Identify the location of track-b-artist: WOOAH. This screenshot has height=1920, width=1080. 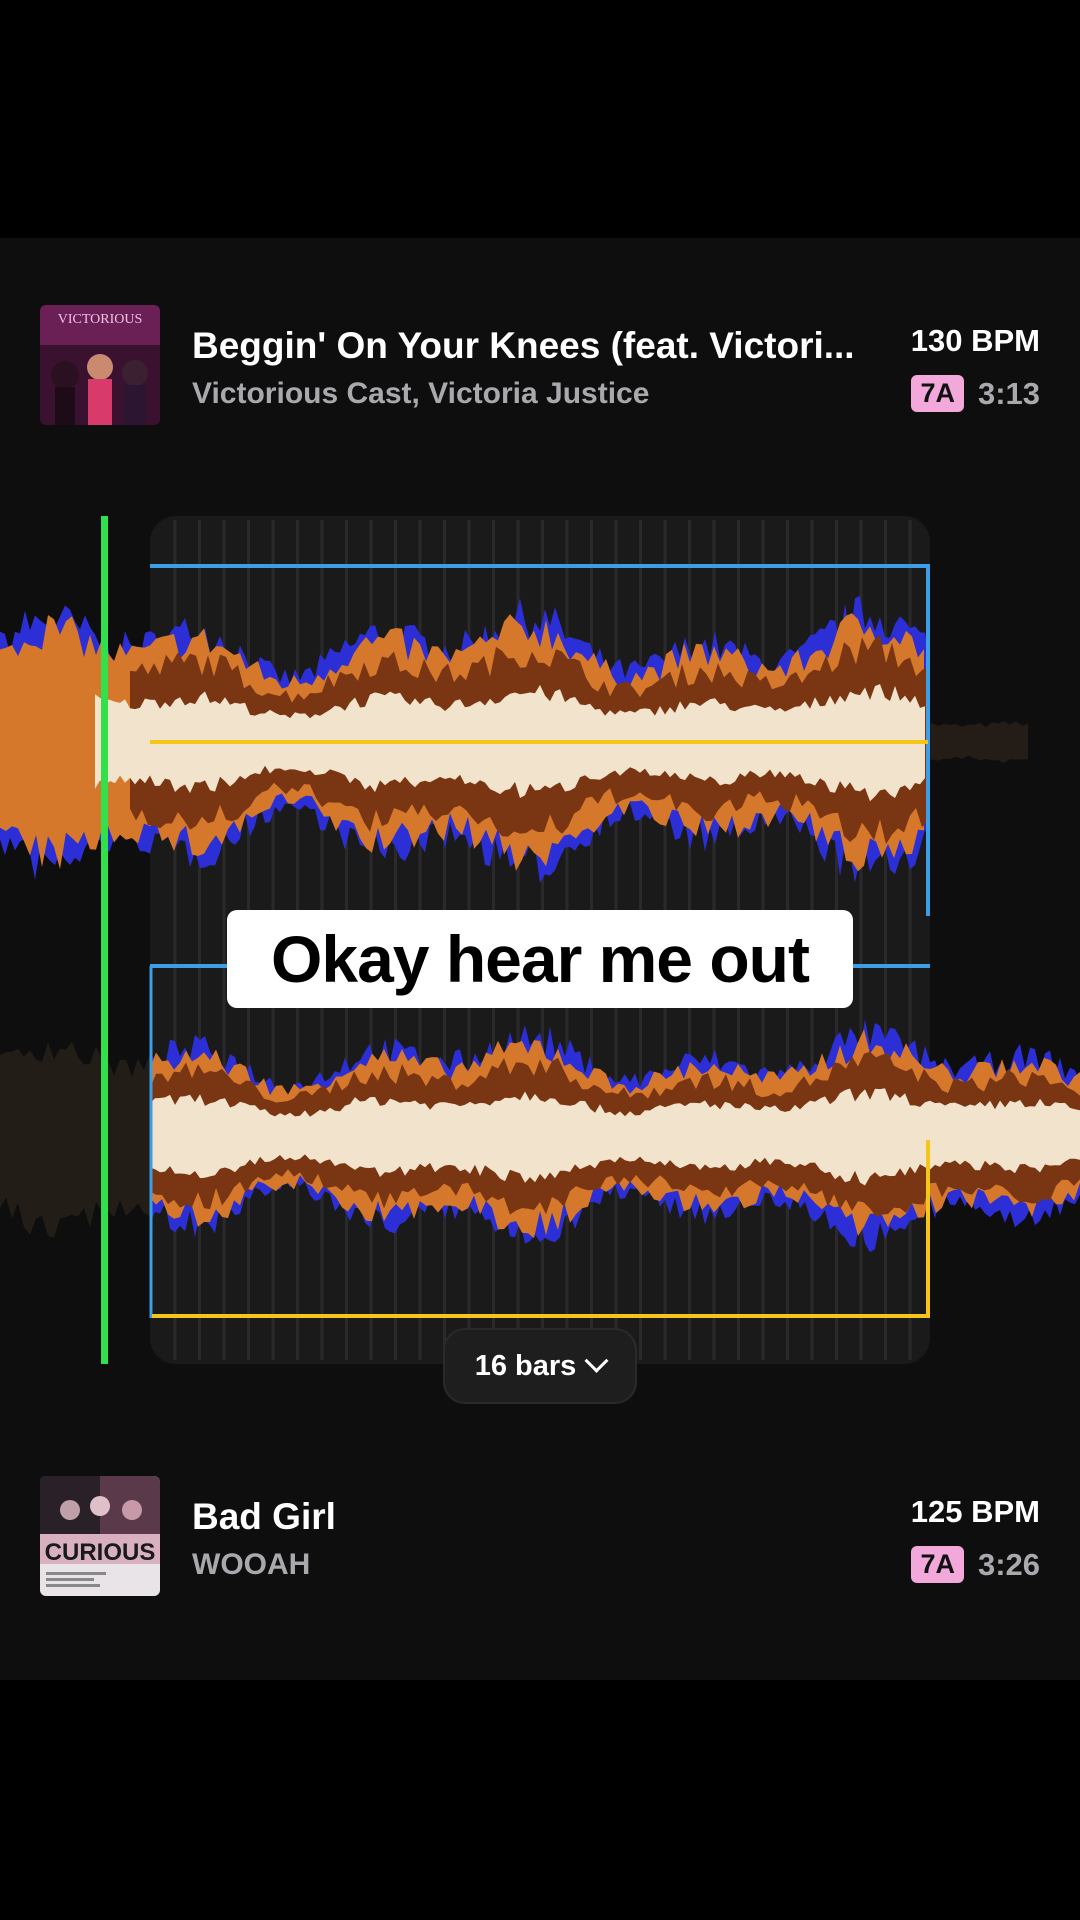
(251, 1564).